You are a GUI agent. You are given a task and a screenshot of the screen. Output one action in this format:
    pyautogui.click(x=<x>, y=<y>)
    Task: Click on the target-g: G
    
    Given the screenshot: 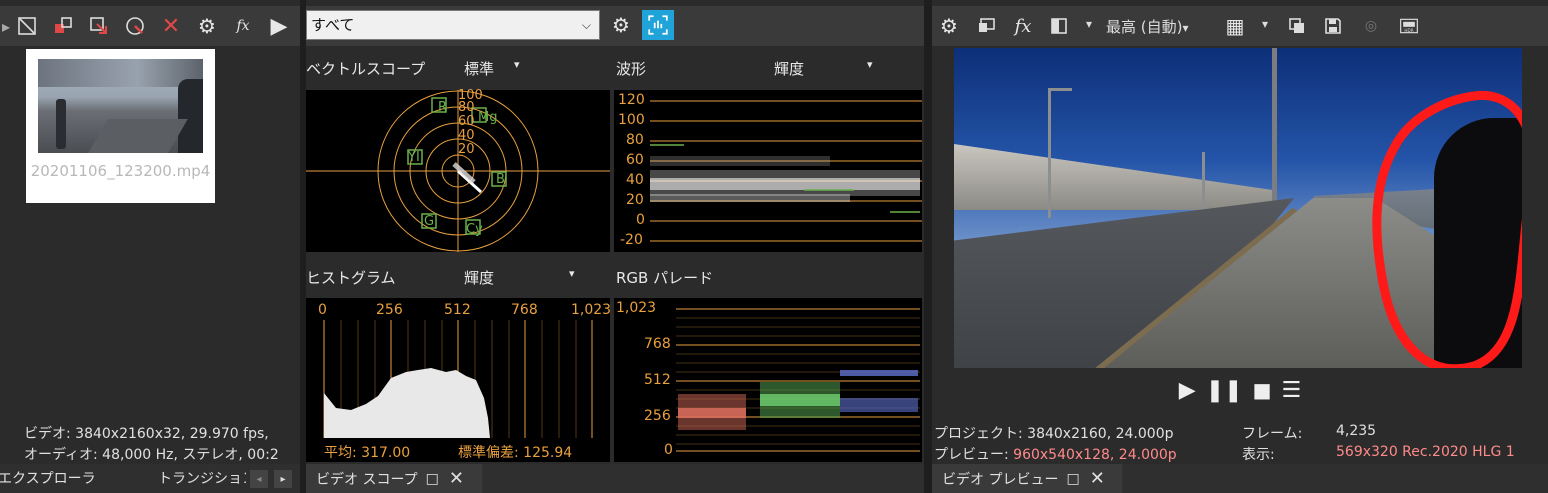 What is the action you would take?
    pyautogui.click(x=429, y=221)
    